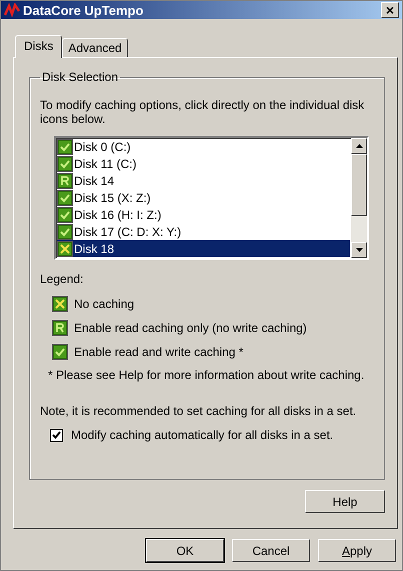 The height and width of the screenshot is (571, 403). What do you see at coordinates (390, 10) in the screenshot?
I see `close-button: ×` at bounding box center [390, 10].